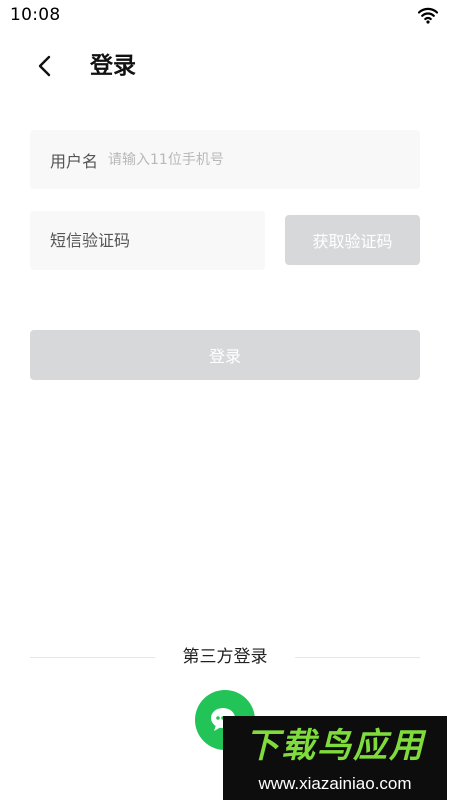 This screenshot has height=800, width=450. What do you see at coordinates (357, 657) in the screenshot?
I see `divider-right` at bounding box center [357, 657].